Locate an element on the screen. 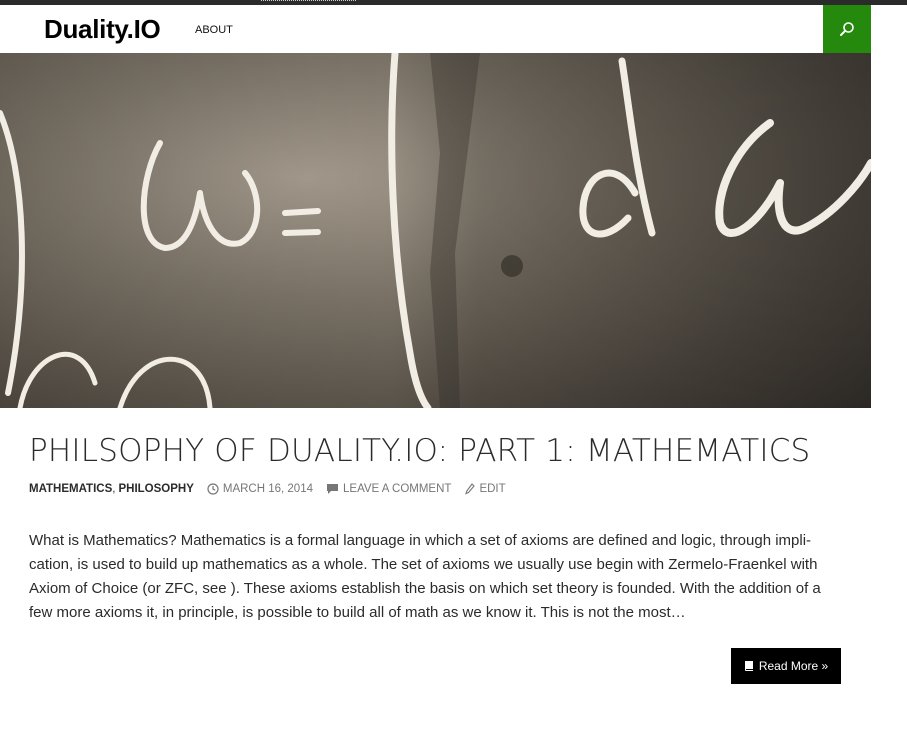 The height and width of the screenshot is (740, 907). edit-label: EDIT is located at coordinates (492, 489).